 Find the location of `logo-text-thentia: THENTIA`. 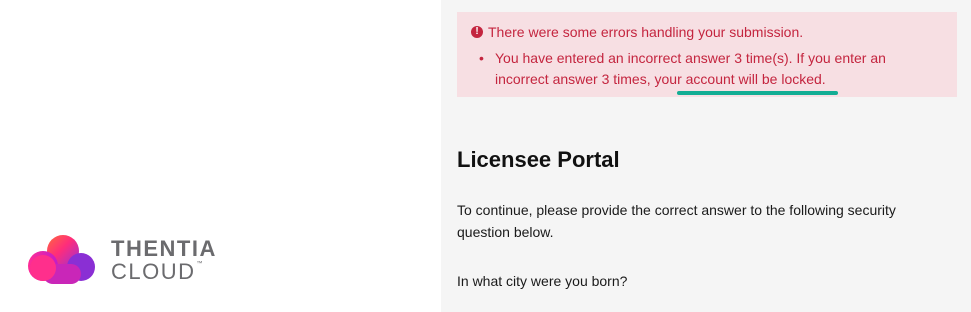

logo-text-thentia: THENTIA is located at coordinates (164, 248).